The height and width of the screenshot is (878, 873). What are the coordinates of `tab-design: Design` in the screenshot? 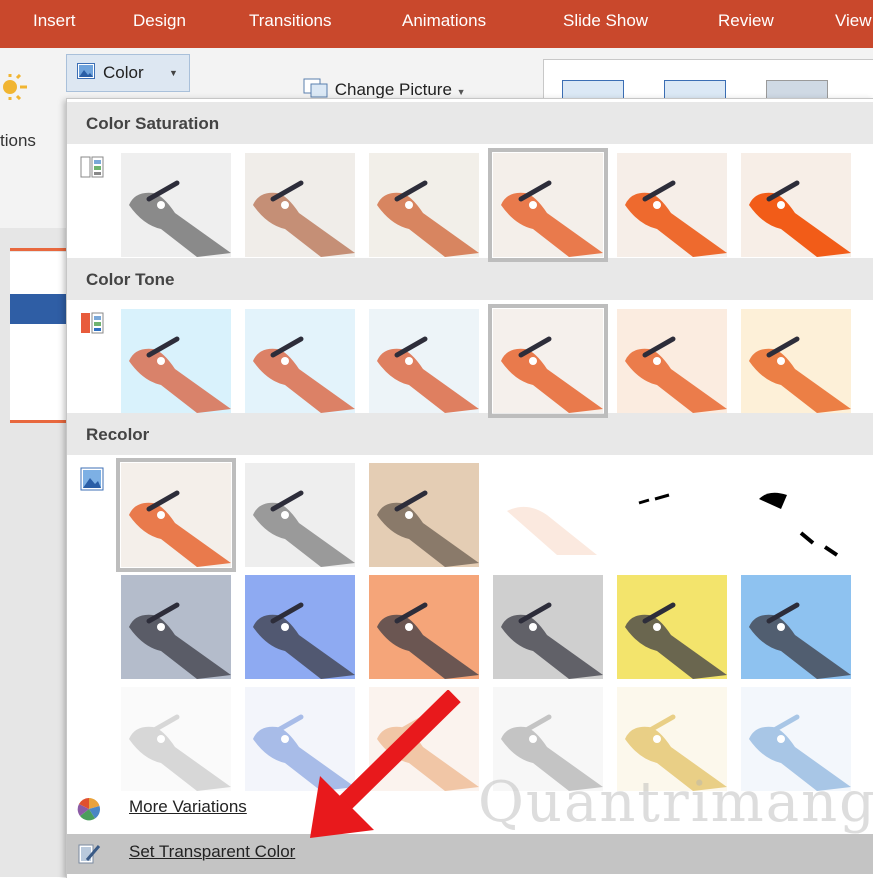 It's located at (159, 21).